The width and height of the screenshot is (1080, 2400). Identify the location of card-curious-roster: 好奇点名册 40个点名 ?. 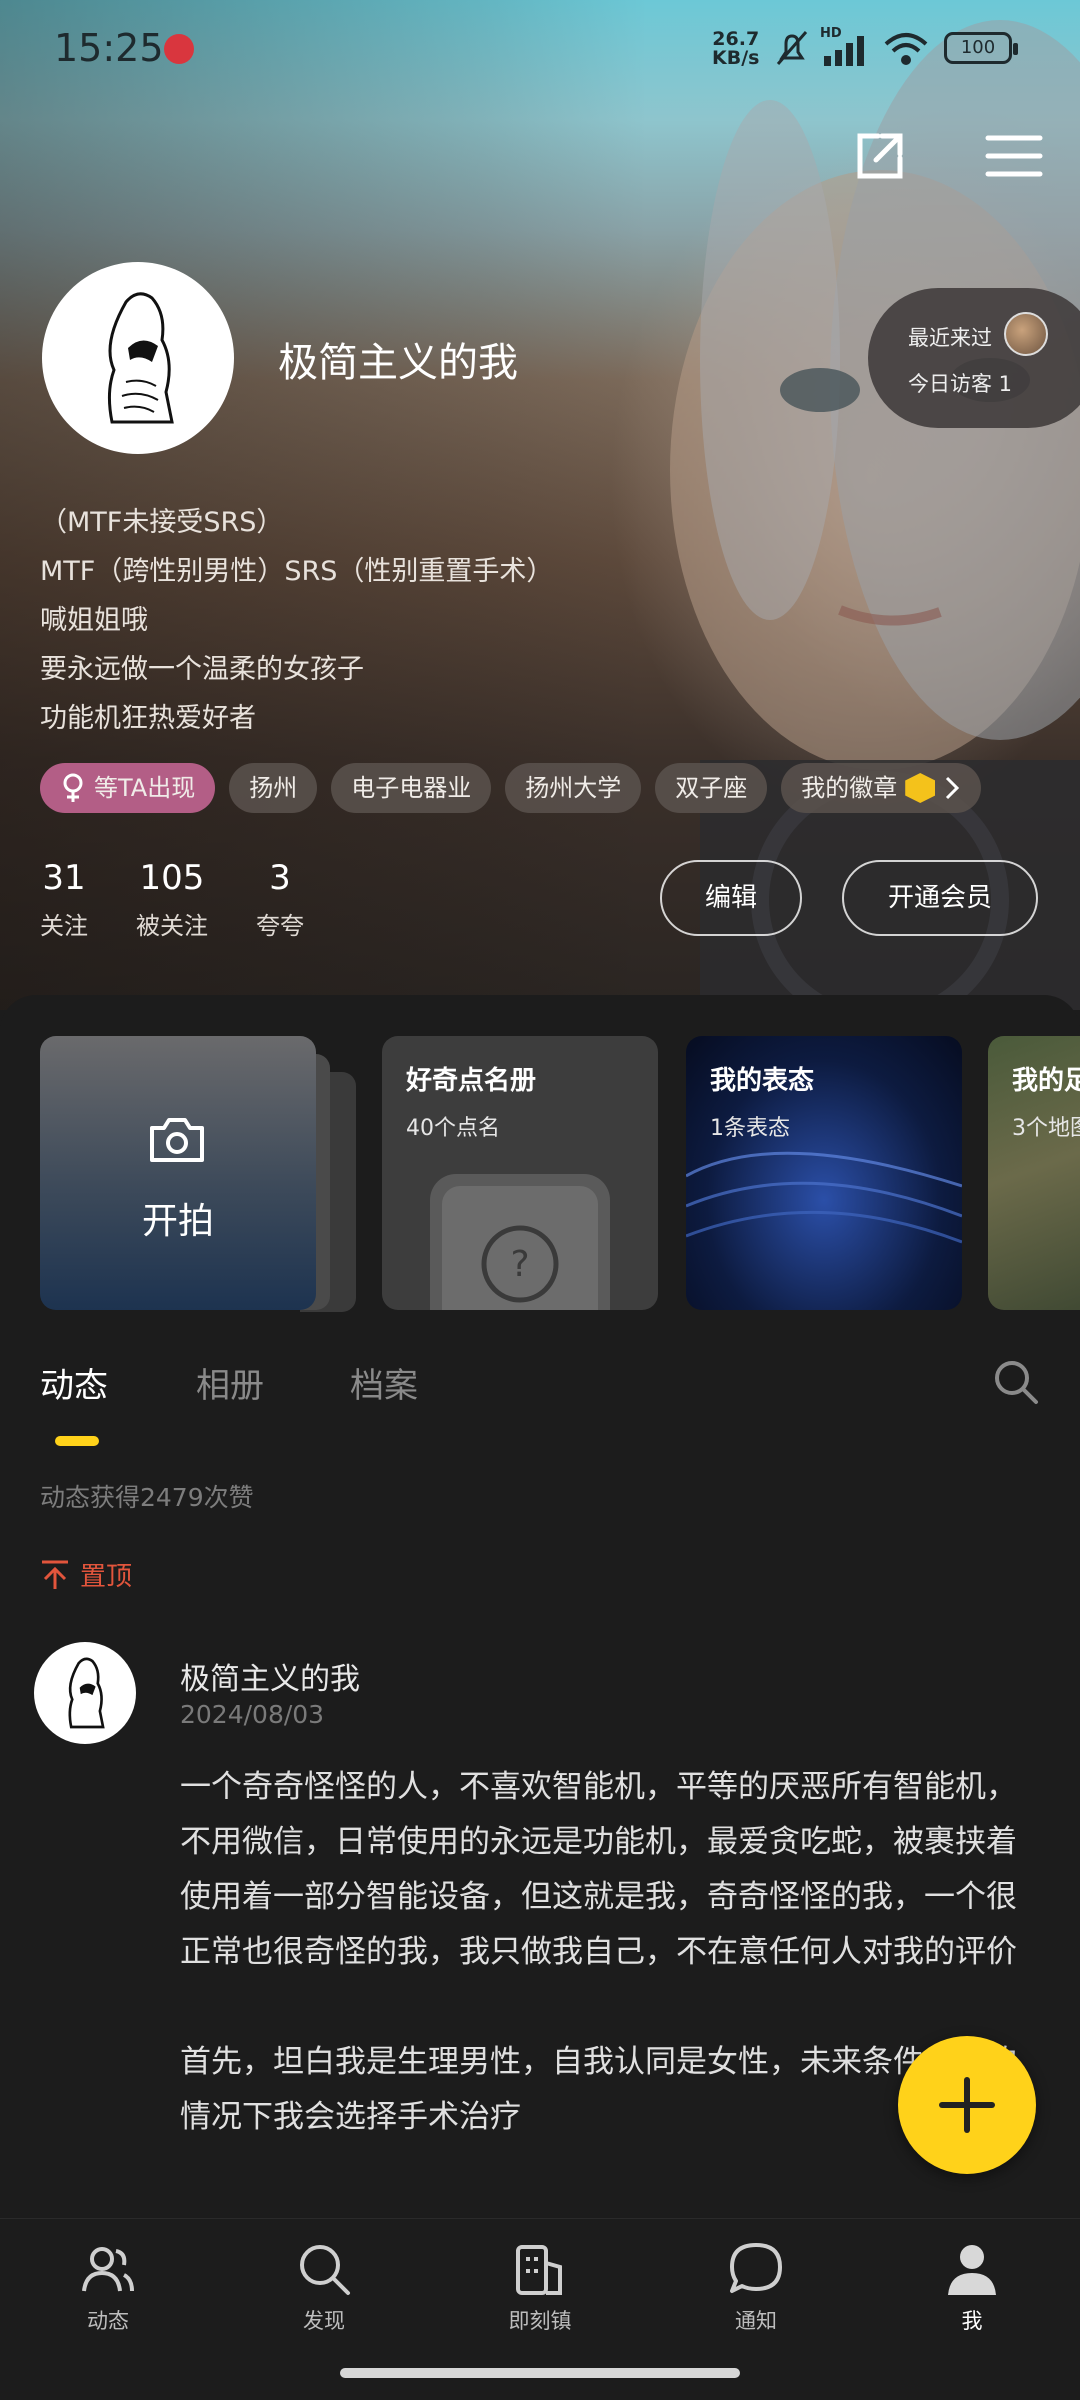
(520, 1173).